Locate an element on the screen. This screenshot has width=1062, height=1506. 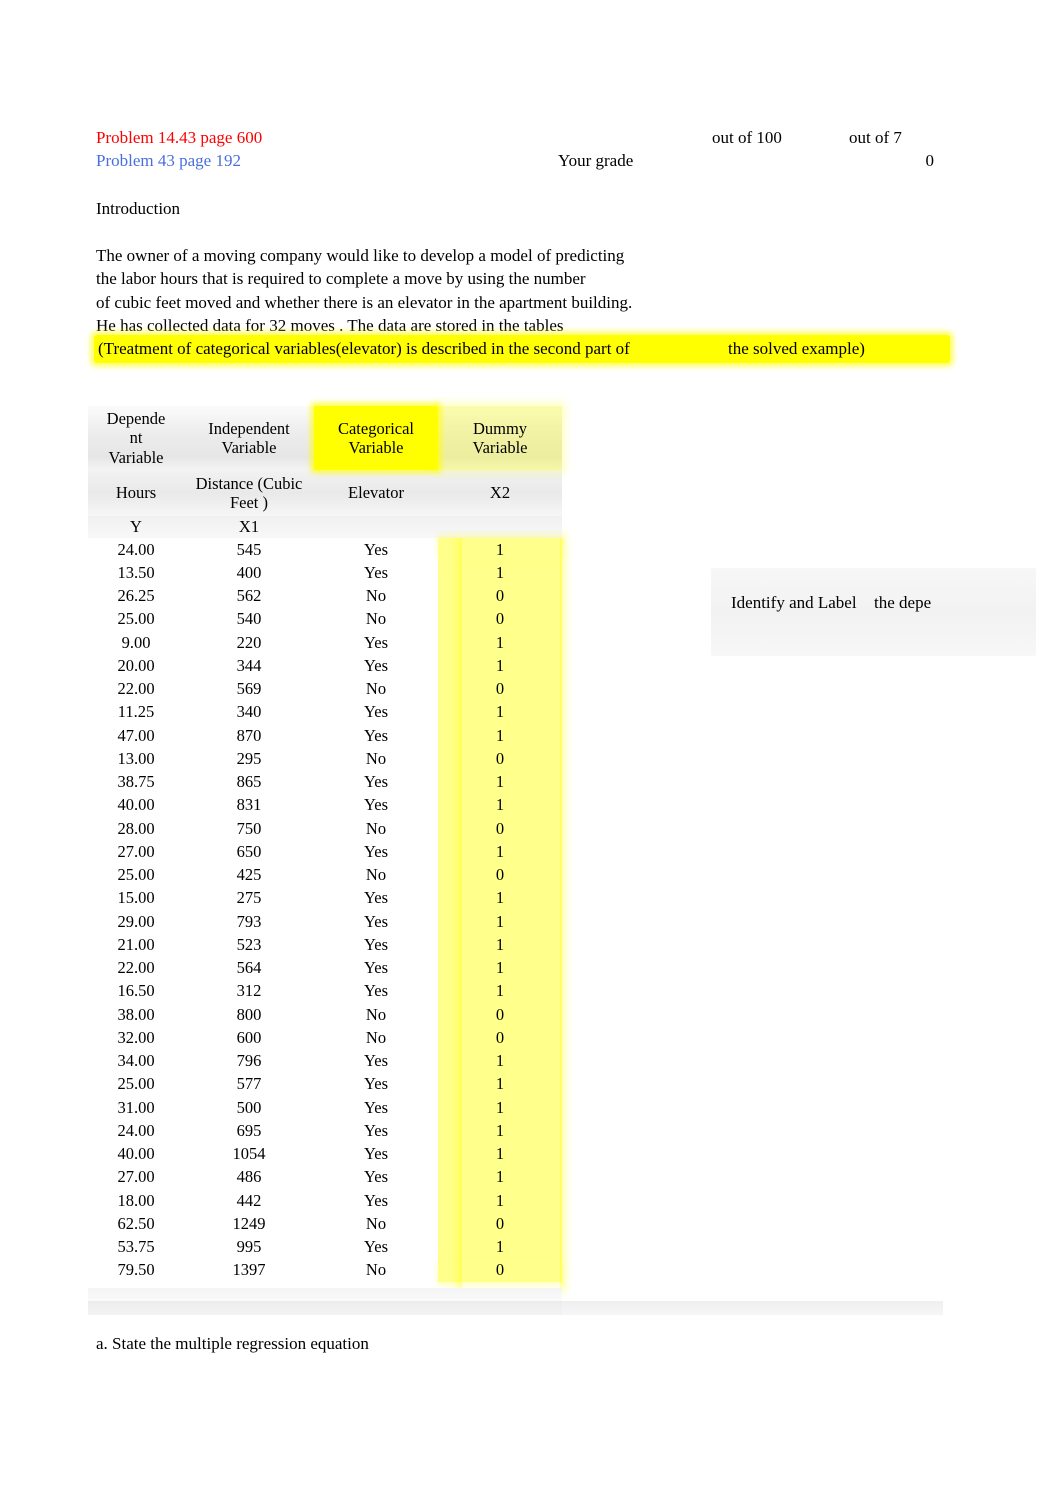
cell-hours: 13.50 is located at coordinates (136, 572).